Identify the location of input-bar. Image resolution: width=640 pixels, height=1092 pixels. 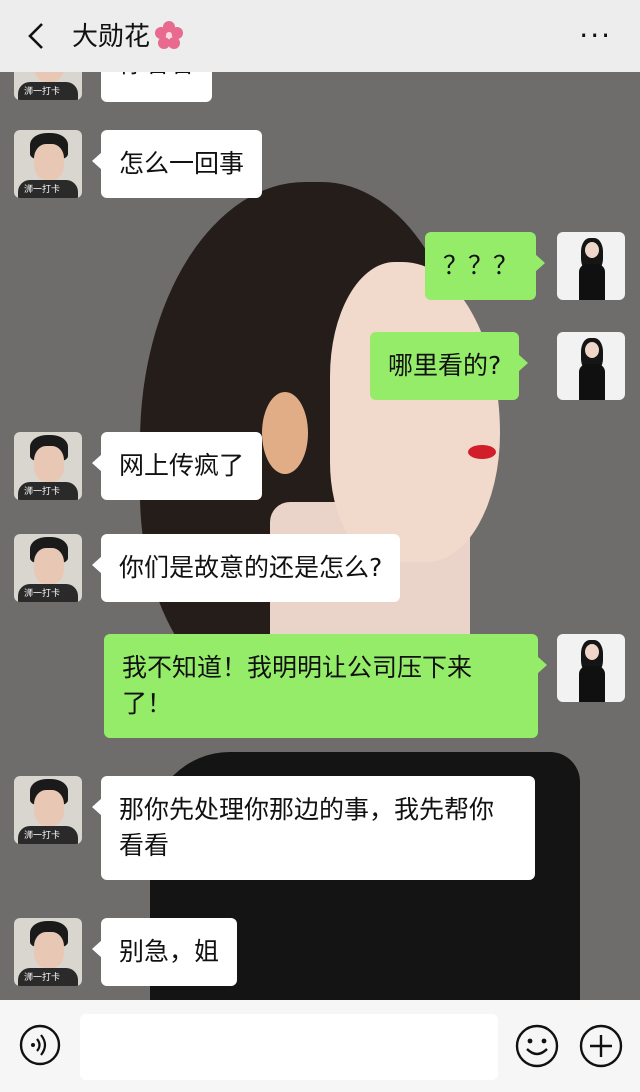
(320, 1046).